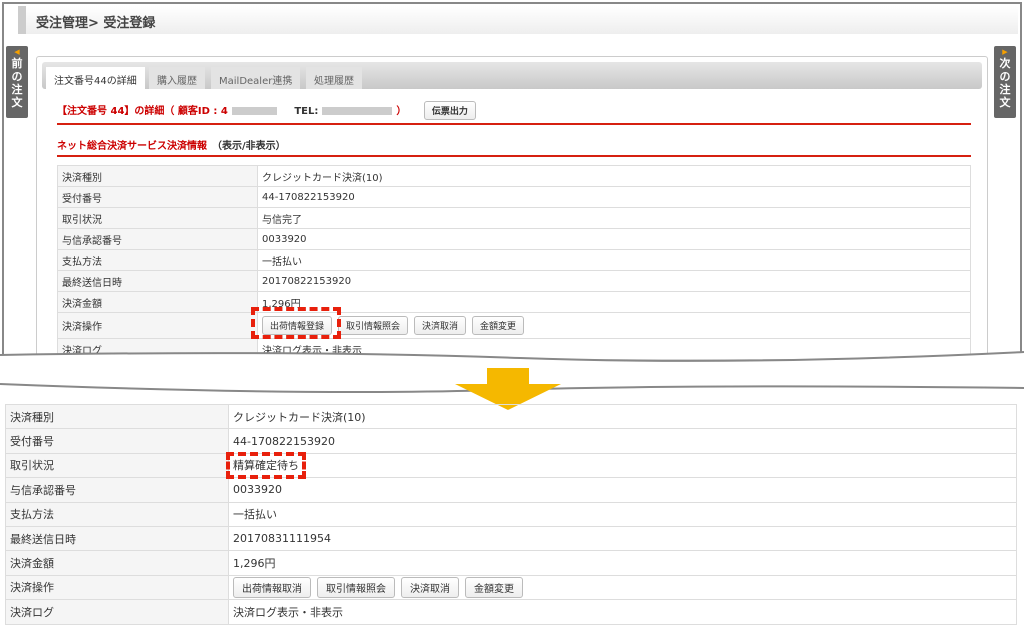 The image size is (1024, 630). Describe the element at coordinates (132, 146) in the screenshot. I see `section-title-text: ネット総合決済サービス決済情報` at that location.